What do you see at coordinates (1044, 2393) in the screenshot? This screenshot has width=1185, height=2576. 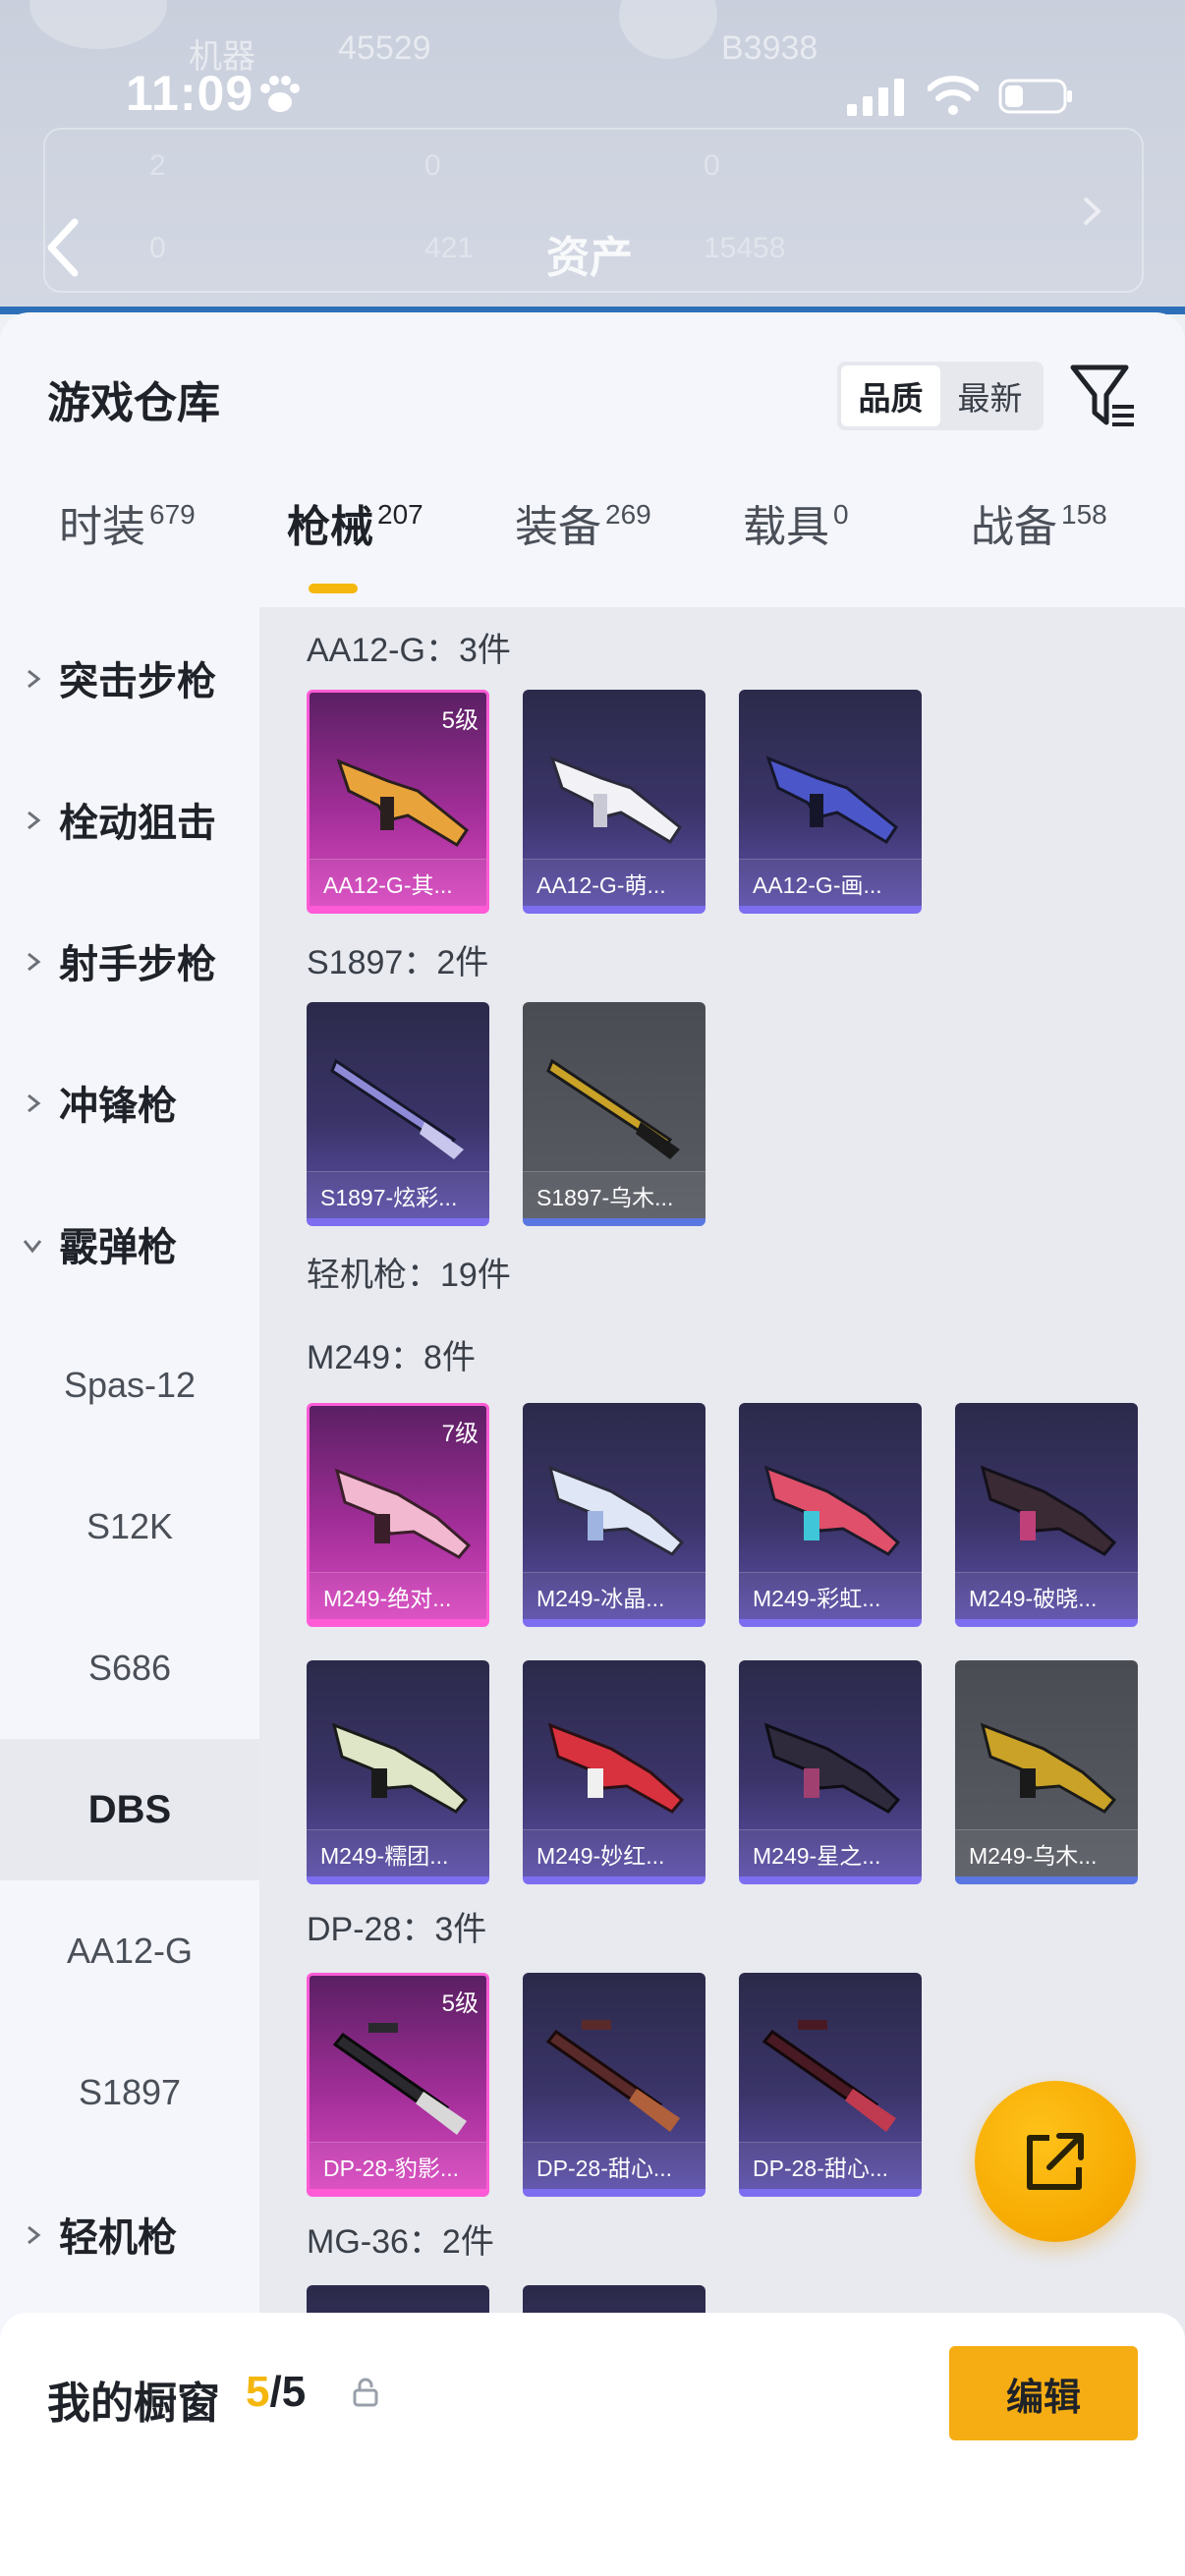 I see `edit-button: 编辑` at bounding box center [1044, 2393].